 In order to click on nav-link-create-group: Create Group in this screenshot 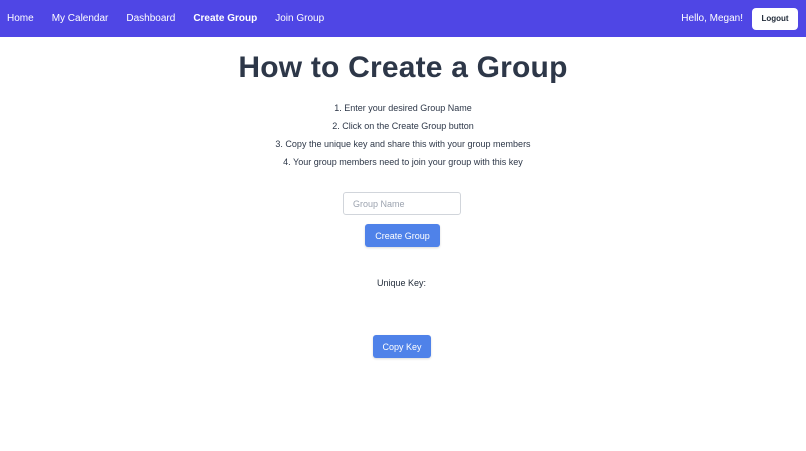, I will do `click(225, 18)`.